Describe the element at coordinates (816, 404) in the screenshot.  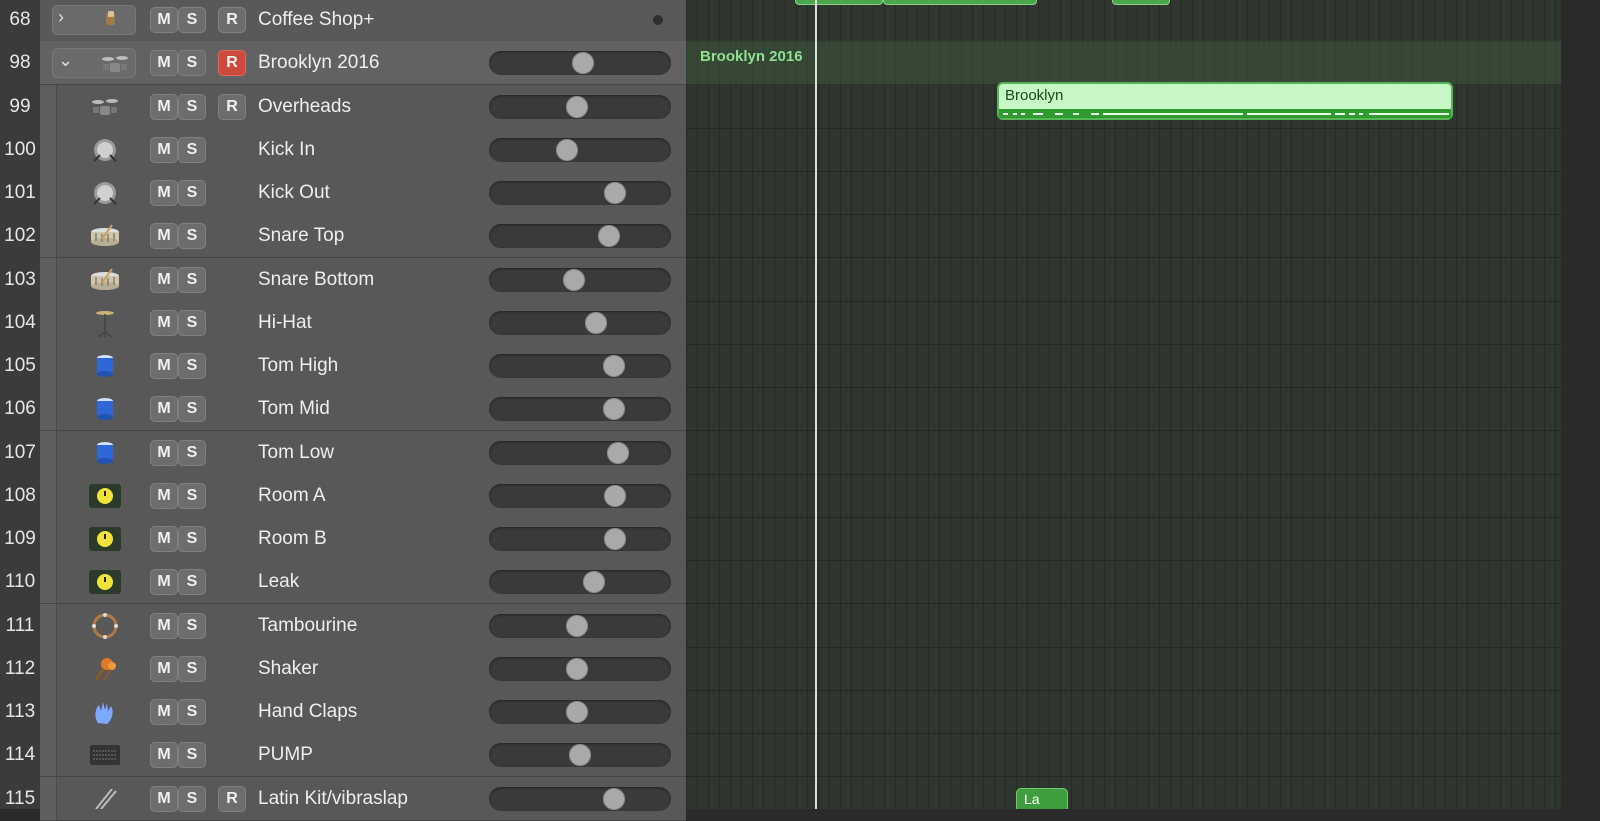
I see `playhead` at that location.